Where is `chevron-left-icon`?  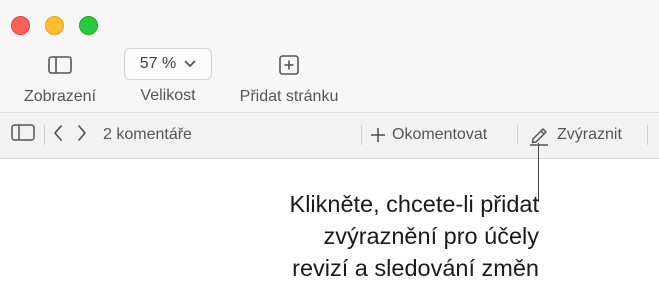
chevron-left-icon is located at coordinates (58, 135).